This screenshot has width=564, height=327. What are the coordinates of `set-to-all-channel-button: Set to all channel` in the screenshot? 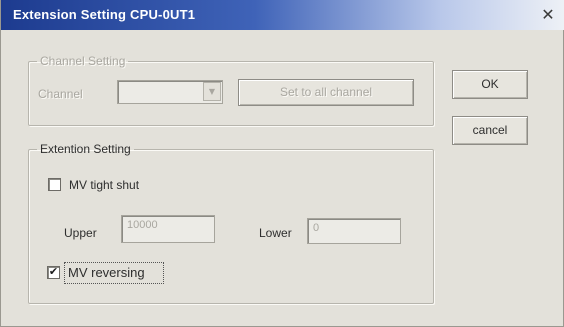 It's located at (326, 92).